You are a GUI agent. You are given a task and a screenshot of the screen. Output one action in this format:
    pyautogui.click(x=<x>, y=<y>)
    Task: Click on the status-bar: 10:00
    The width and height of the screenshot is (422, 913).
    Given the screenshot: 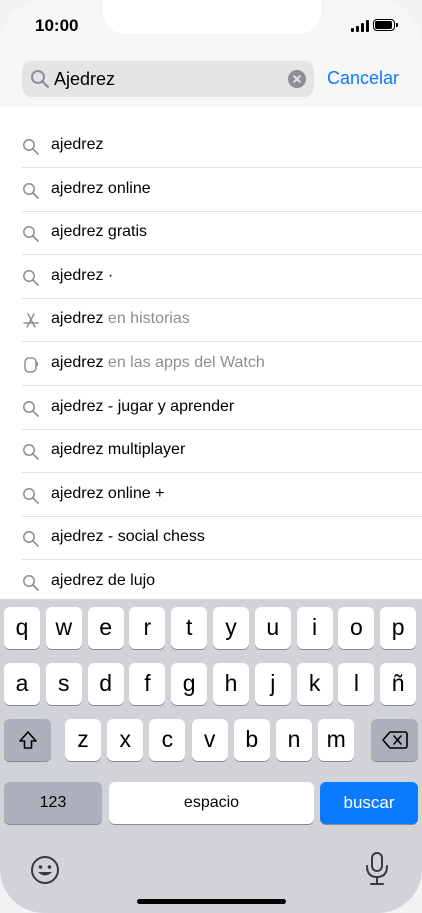 What is the action you would take?
    pyautogui.click(x=211, y=27)
    